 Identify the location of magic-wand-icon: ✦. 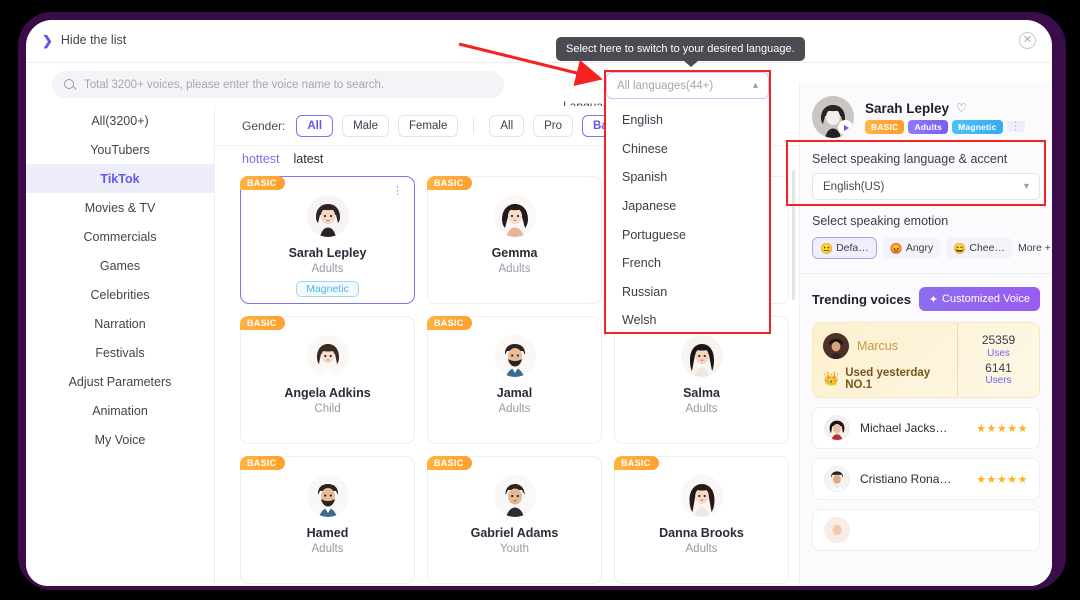
(933, 299).